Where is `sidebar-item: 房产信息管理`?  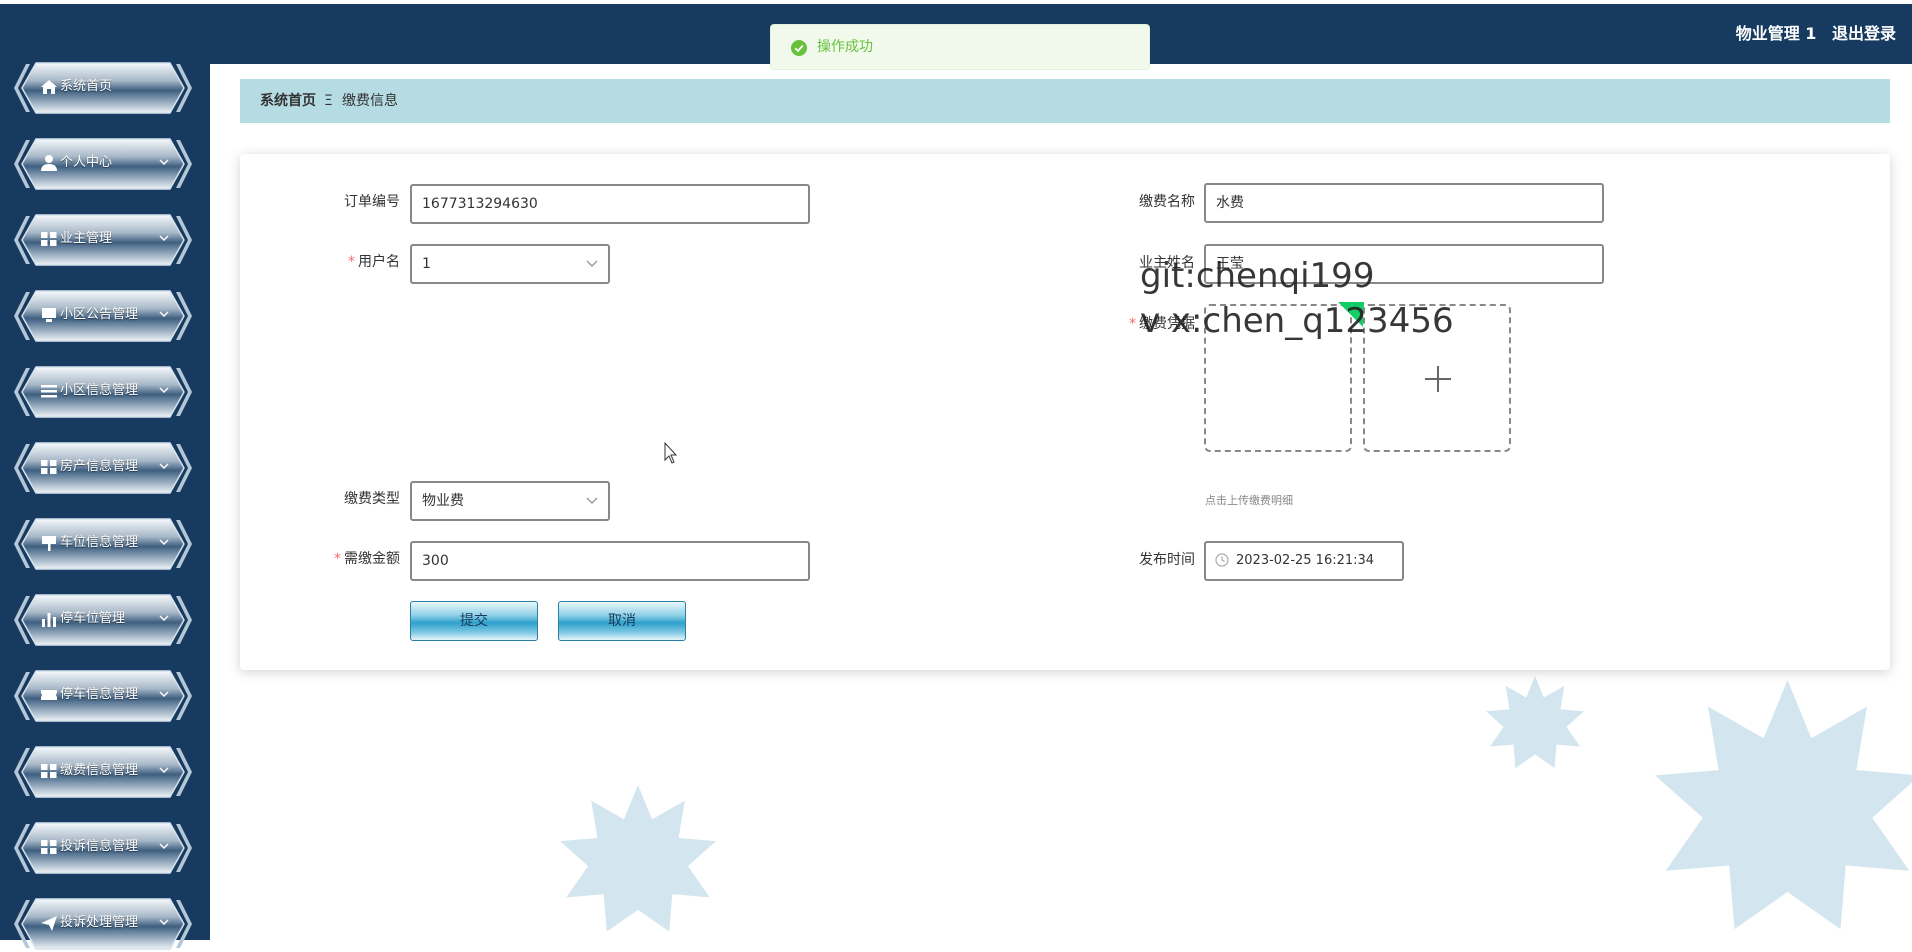
sidebar-item: 房产信息管理 is located at coordinates (103, 468).